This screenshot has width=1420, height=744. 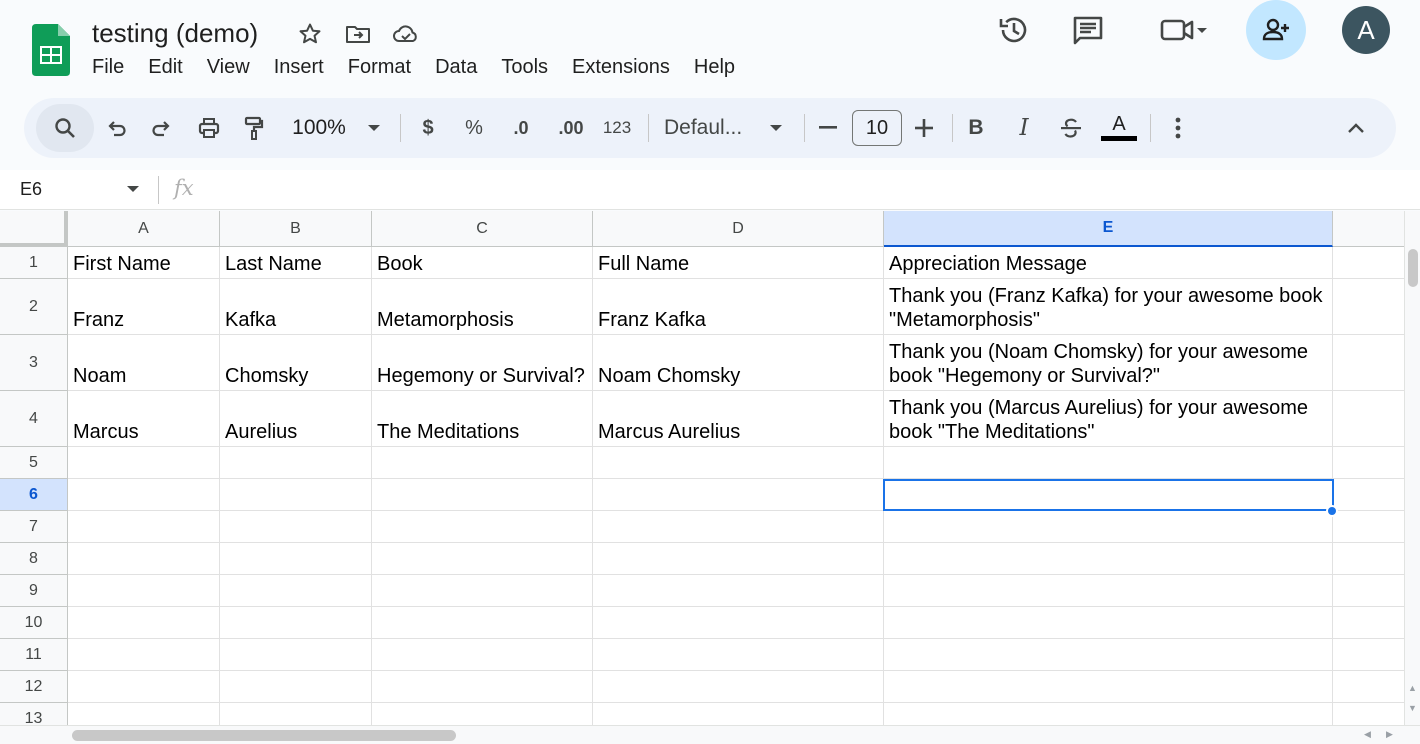 I want to click on column-header-f, so click(x=1373, y=229).